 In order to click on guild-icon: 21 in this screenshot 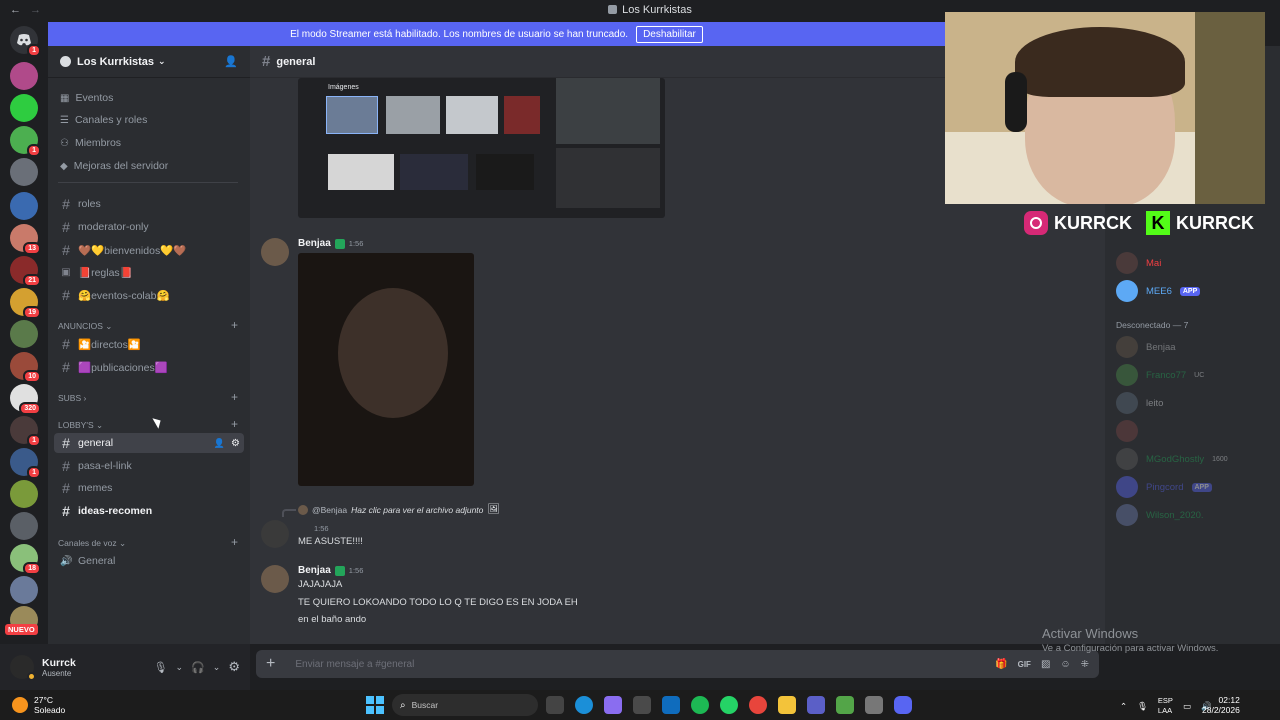, I will do `click(25, 271)`.